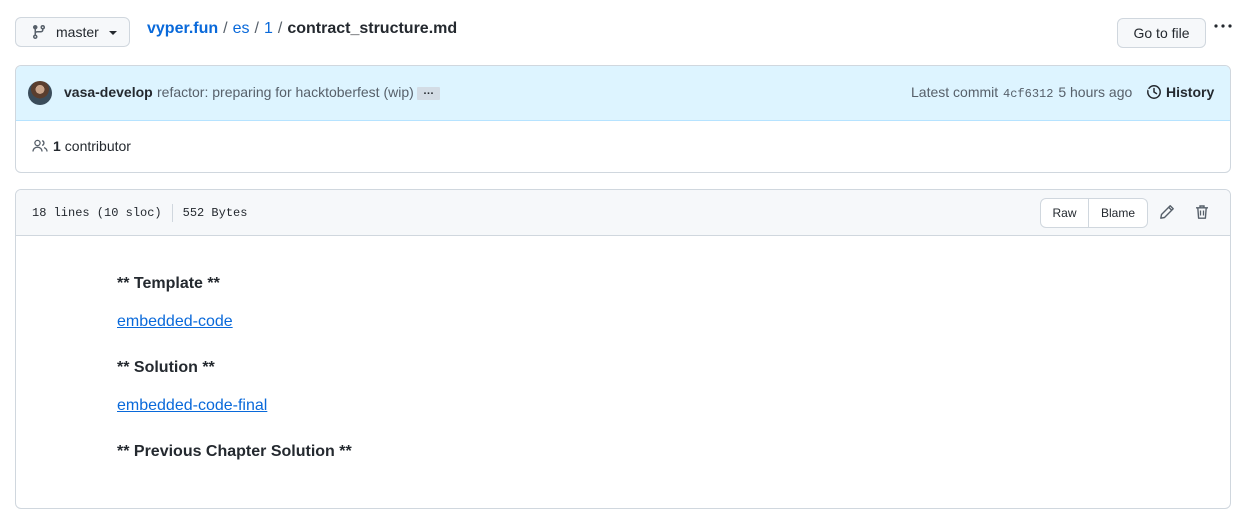 The width and height of the screenshot is (1247, 509). I want to click on pencil-icon, so click(1167, 212).